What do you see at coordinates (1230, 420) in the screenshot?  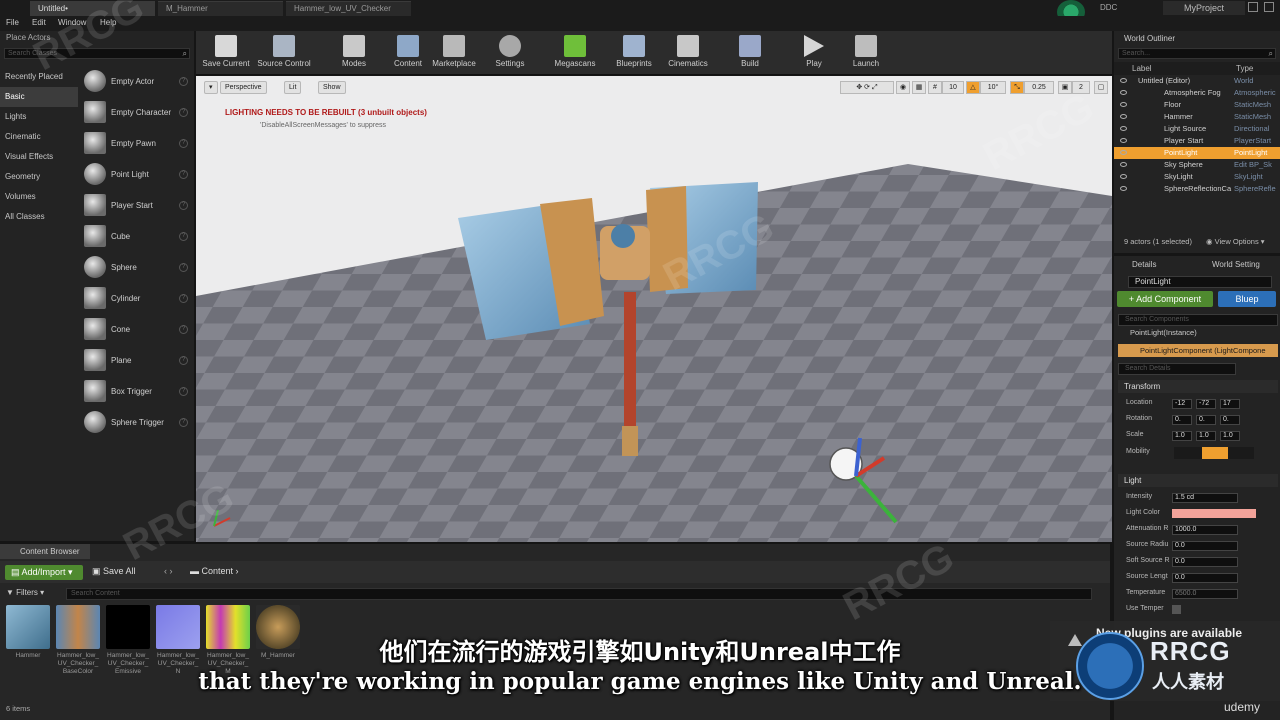 I see `rotation-z: 0.` at bounding box center [1230, 420].